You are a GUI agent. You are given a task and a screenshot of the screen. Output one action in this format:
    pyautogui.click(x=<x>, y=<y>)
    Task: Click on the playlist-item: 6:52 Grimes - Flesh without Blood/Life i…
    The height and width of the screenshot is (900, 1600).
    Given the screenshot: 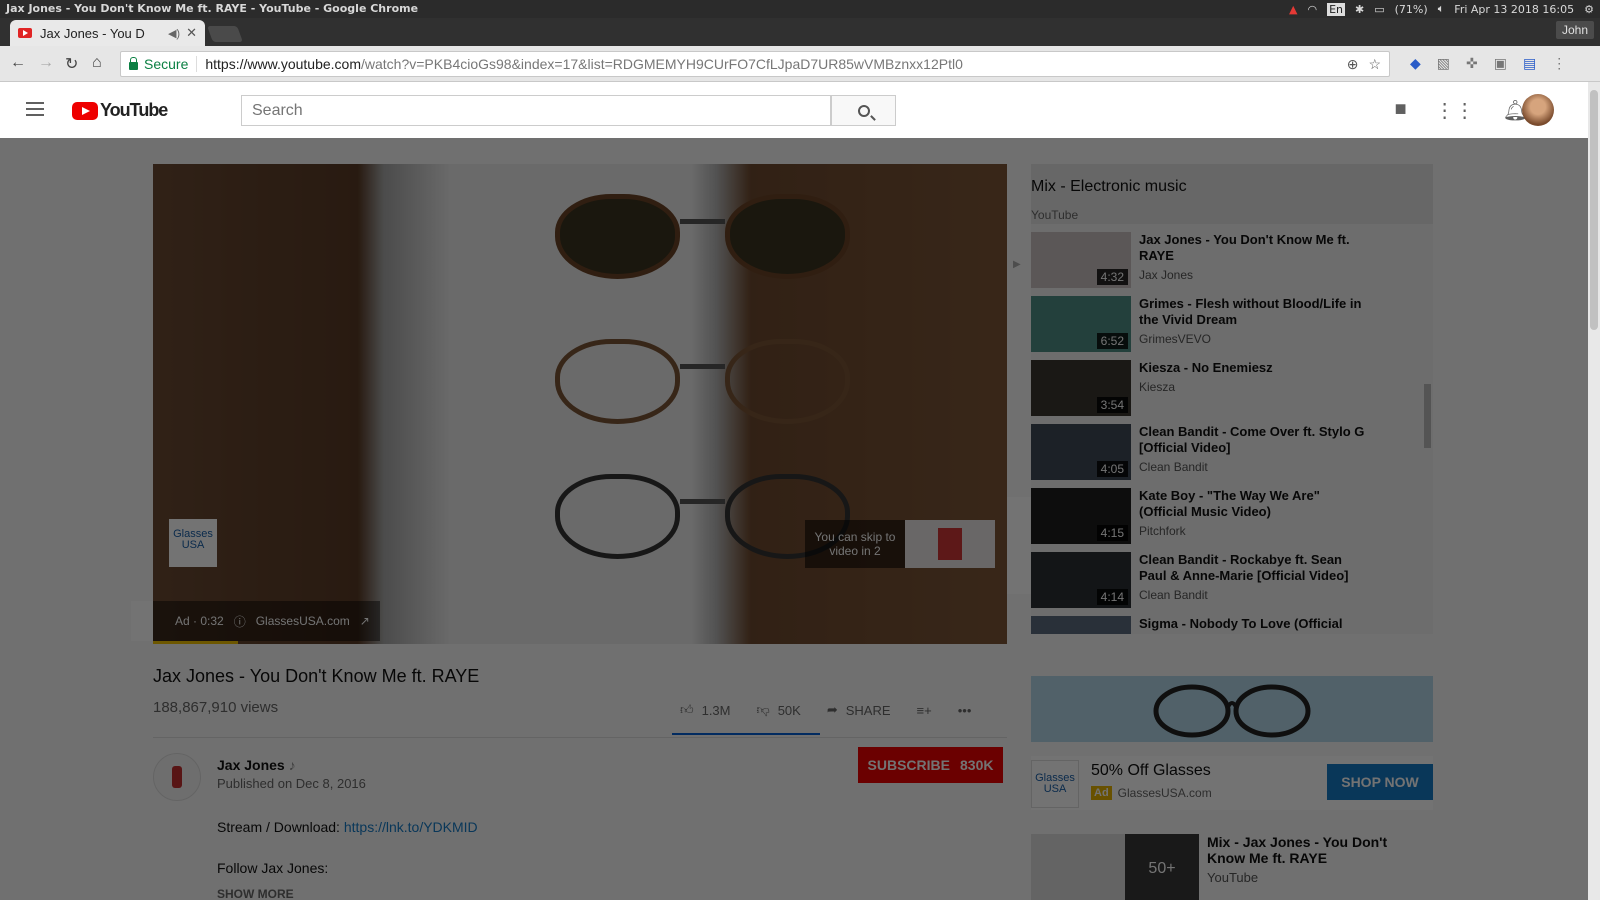 What is the action you would take?
    pyautogui.click(x=1232, y=328)
    